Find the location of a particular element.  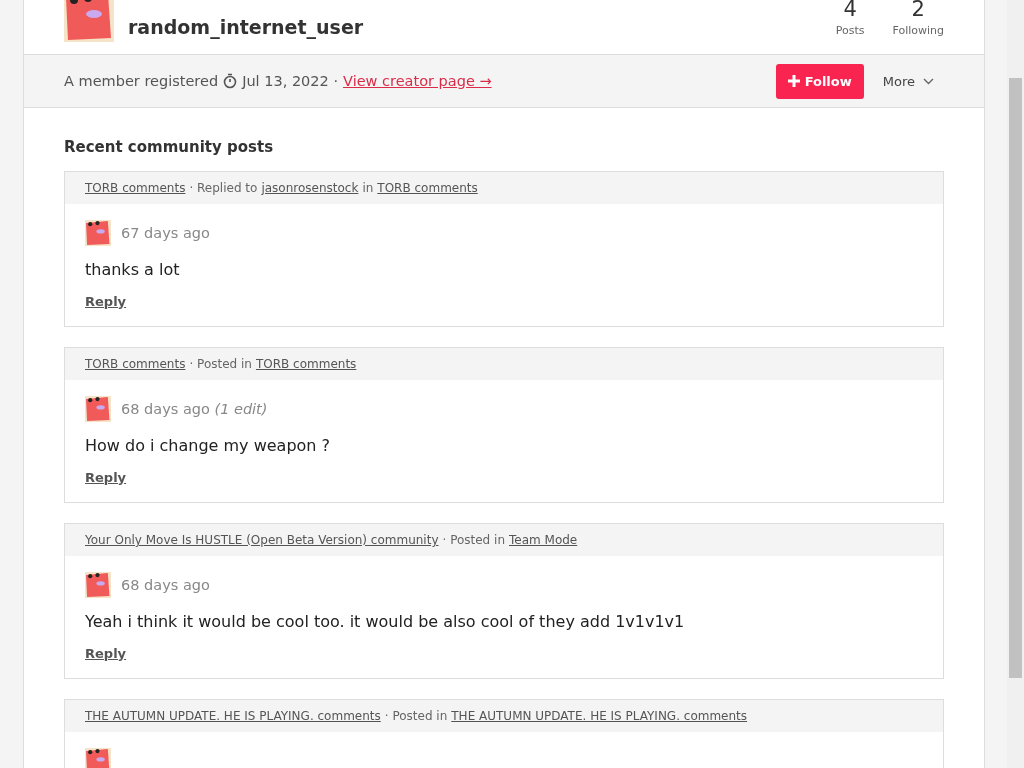

breadcrumb-text: in is located at coordinates (368, 188).